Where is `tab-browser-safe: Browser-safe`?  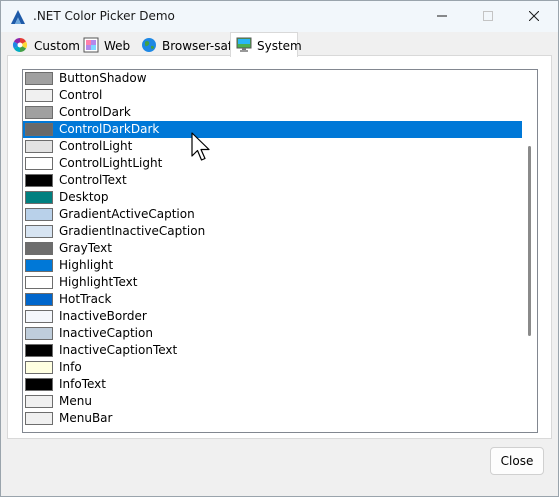 tab-browser-safe: Browser-safe is located at coordinates (188, 45).